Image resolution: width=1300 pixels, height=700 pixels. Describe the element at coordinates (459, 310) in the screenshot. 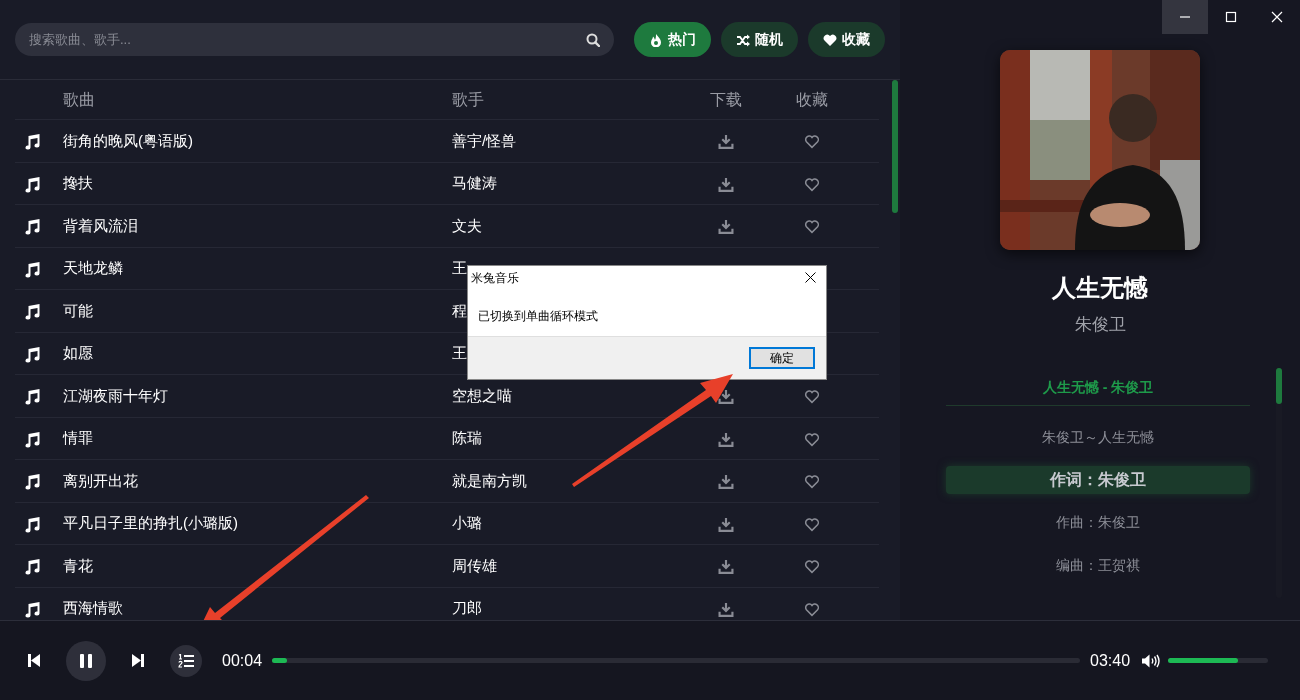

I see `singer-name: 程` at that location.